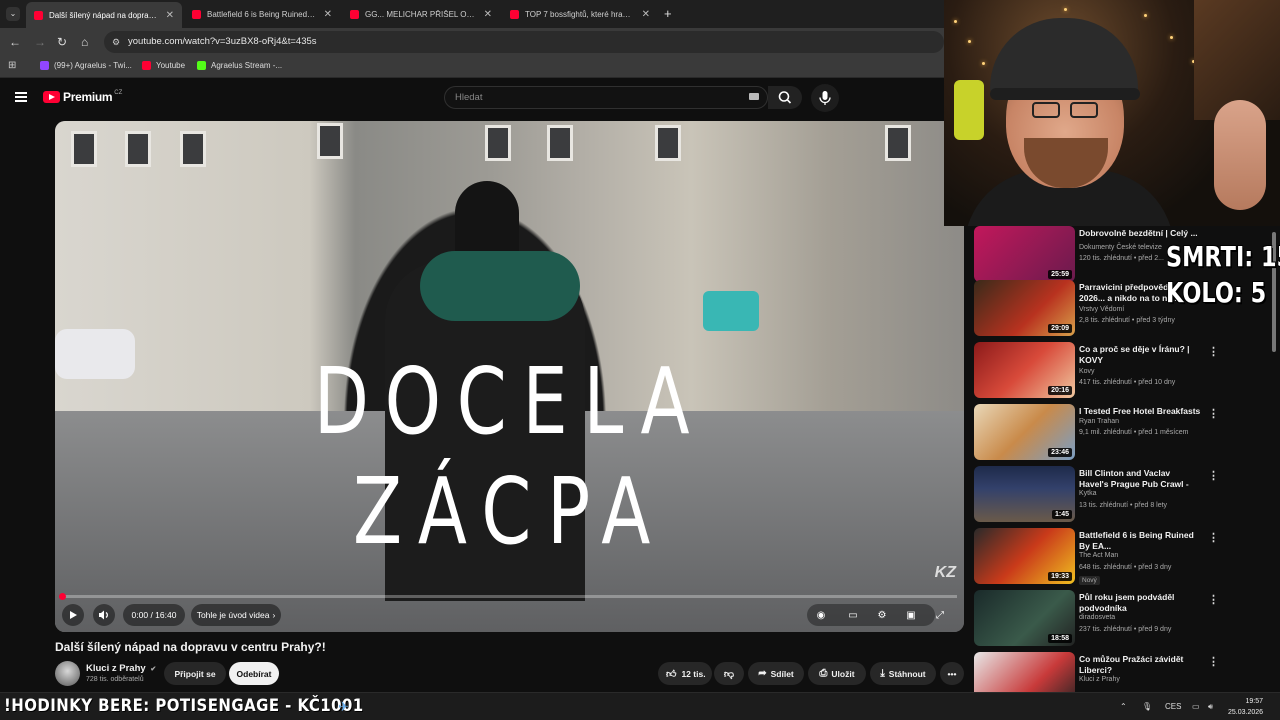 This screenshot has width=1280, height=720. I want to click on home-icon: ⌂, so click(84, 42).